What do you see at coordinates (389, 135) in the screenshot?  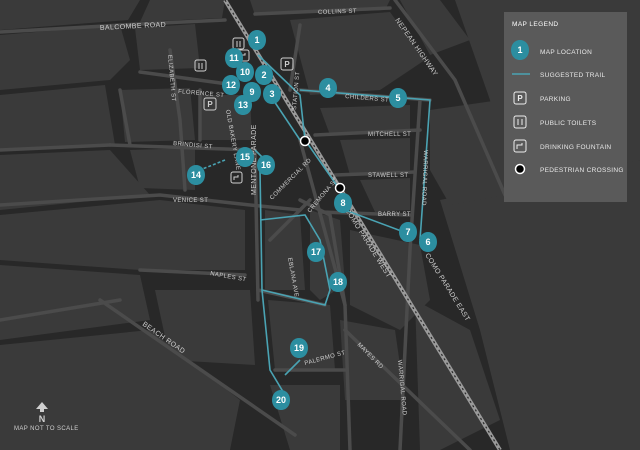 I see `street-label: MITCHELL ST` at bounding box center [389, 135].